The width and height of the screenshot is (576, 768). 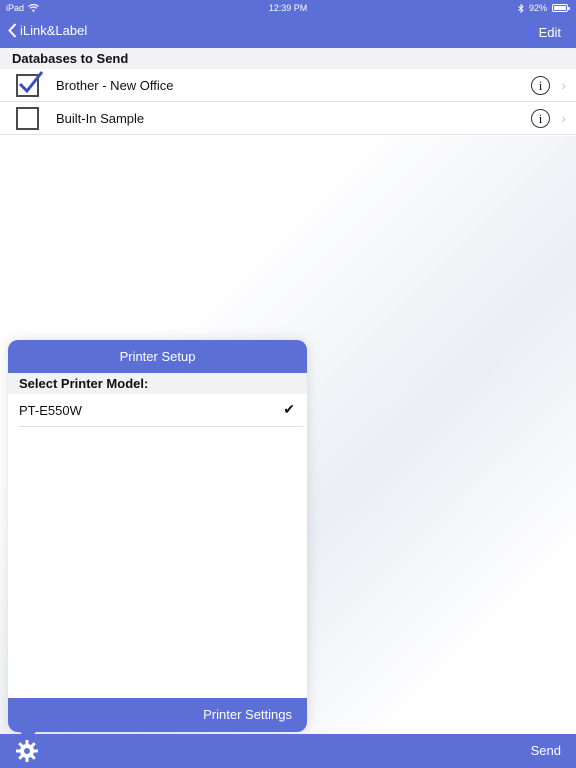 I want to click on printer-settings-button: Printer Settings, so click(x=157, y=715).